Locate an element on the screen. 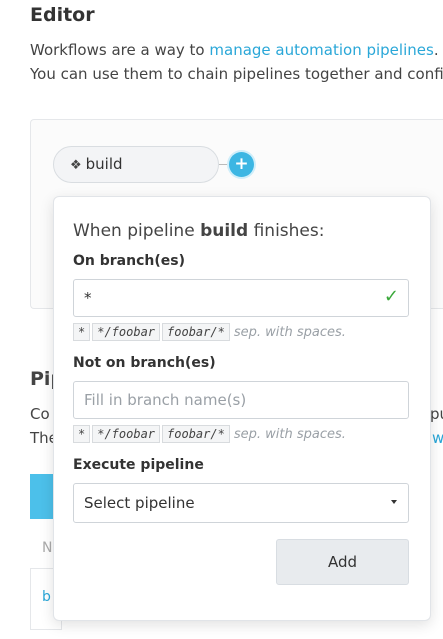 The image size is (443, 639). popover-heading: When pipeline build finishes: is located at coordinates (198, 231).